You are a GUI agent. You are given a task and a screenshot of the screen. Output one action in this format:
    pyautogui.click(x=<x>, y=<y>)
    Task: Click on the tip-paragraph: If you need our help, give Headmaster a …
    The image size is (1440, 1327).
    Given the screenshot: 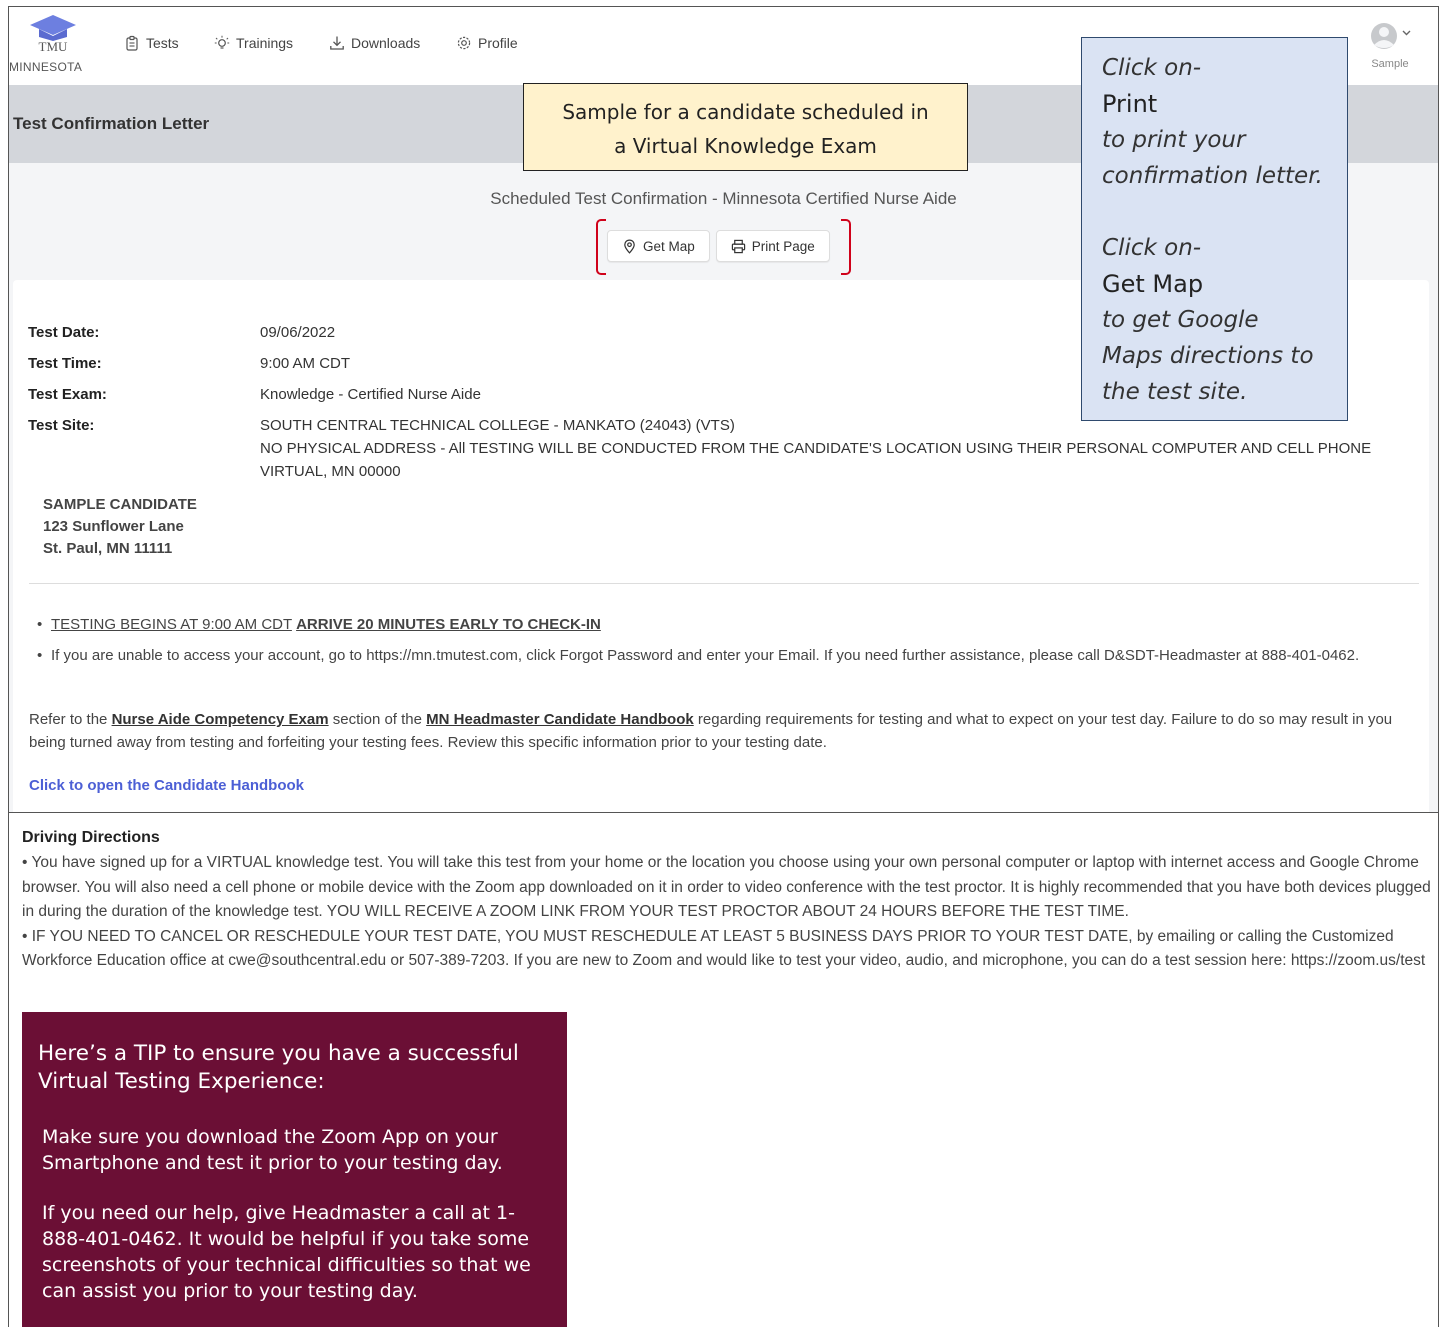 What is the action you would take?
    pyautogui.click(x=286, y=1252)
    